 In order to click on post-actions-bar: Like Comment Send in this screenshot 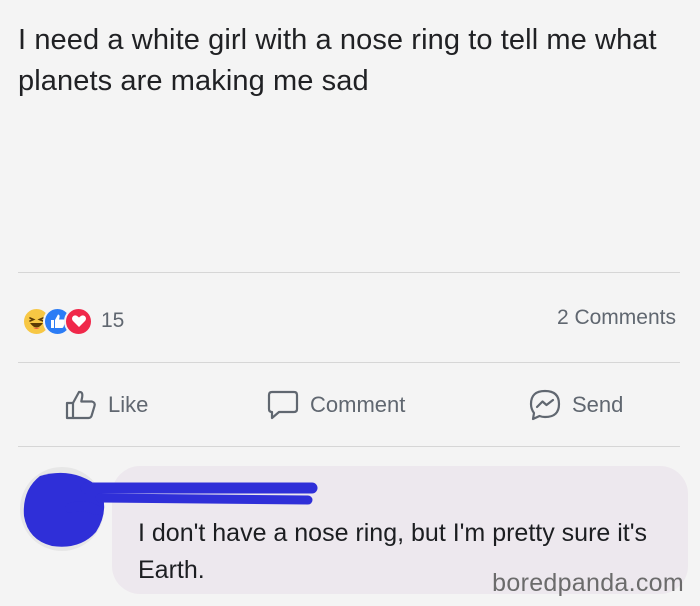, I will do `click(349, 405)`.